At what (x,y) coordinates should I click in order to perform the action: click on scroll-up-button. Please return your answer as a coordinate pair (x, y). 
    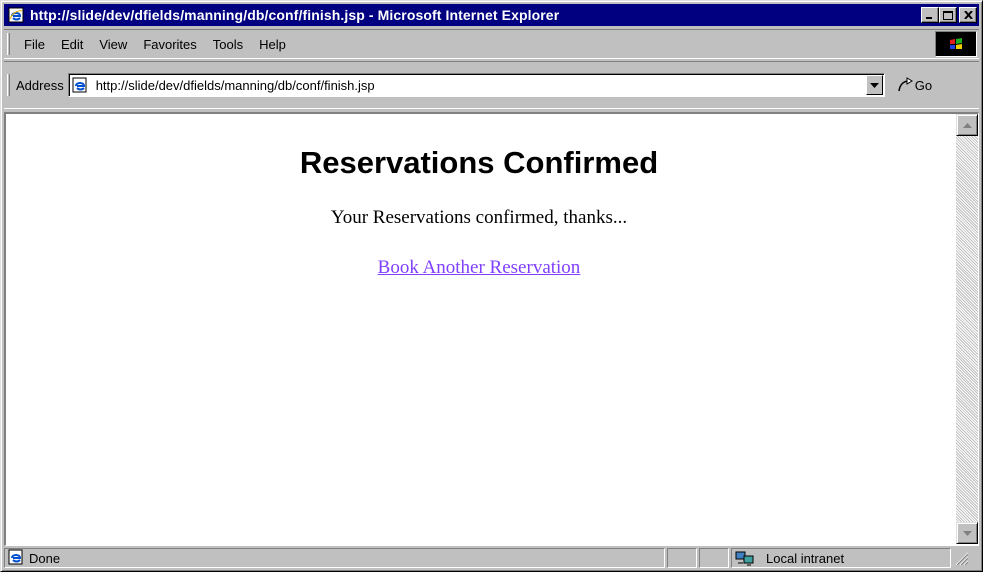
    Looking at the image, I should click on (967, 125).